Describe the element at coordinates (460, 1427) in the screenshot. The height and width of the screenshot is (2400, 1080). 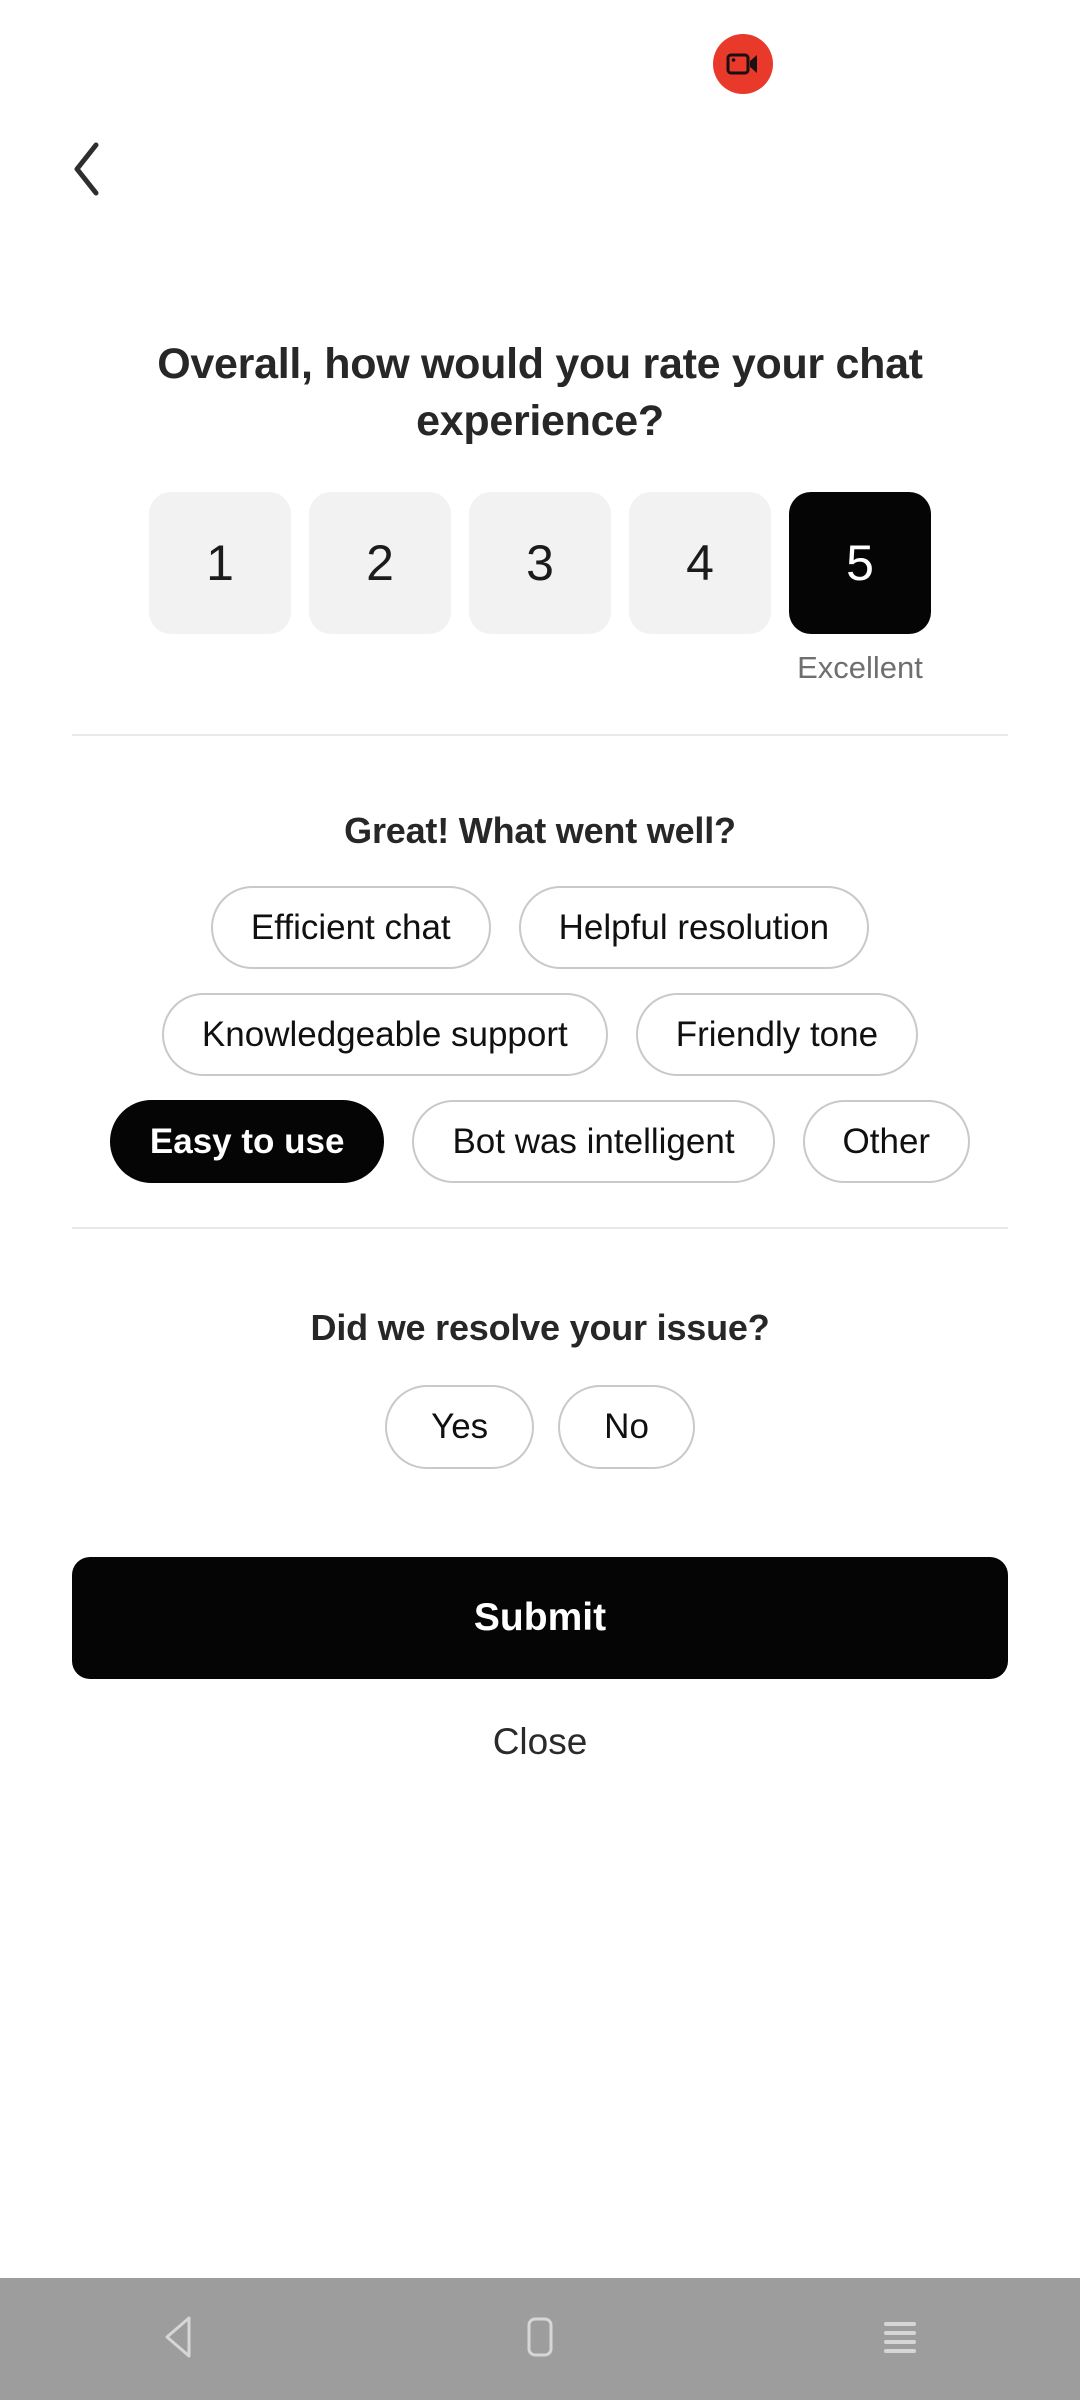
I see `chip-yes: Yes` at that location.